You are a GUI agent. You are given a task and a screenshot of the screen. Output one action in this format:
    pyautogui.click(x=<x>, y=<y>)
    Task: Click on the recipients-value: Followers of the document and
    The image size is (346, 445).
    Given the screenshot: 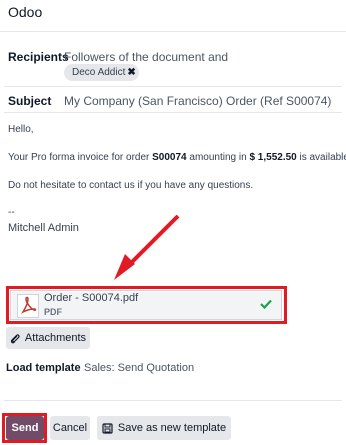 What is the action you would take?
    pyautogui.click(x=146, y=57)
    